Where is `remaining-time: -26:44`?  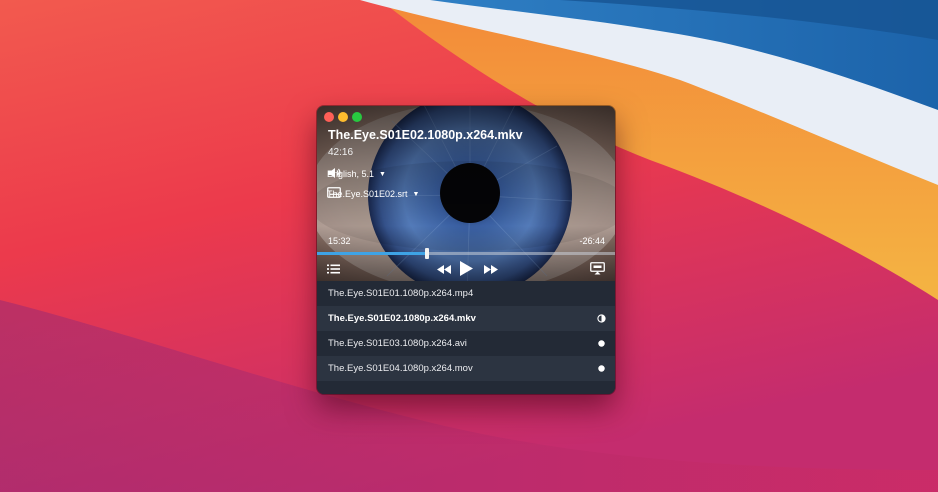 remaining-time: -26:44 is located at coordinates (592, 241).